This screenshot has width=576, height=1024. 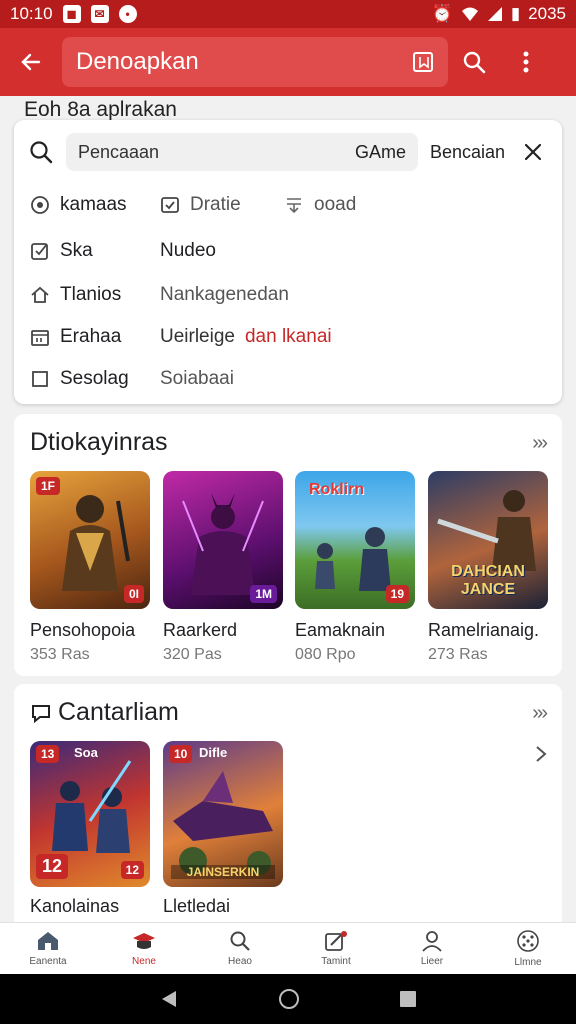 I want to click on battery-icon: ▮, so click(x=515, y=13).